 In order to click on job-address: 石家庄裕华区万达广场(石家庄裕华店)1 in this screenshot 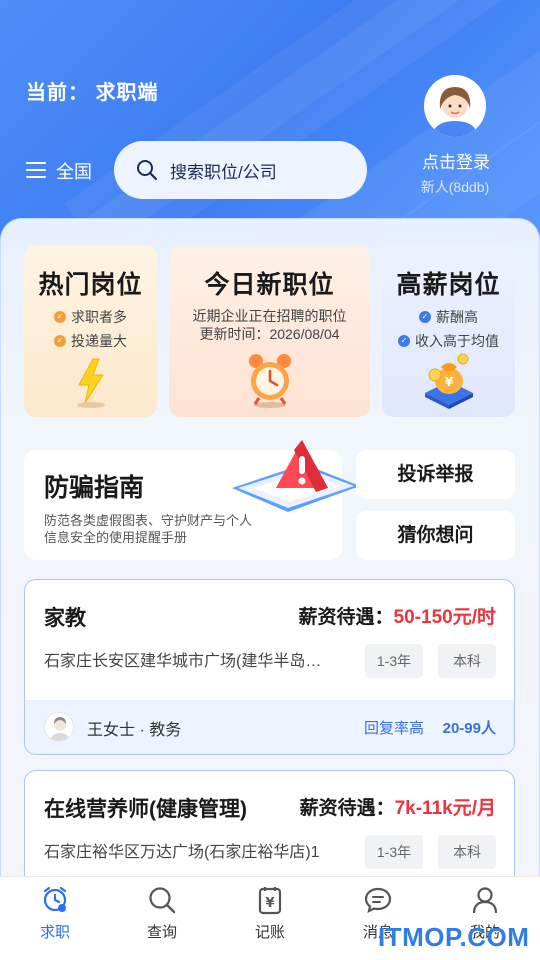, I will do `click(182, 852)`.